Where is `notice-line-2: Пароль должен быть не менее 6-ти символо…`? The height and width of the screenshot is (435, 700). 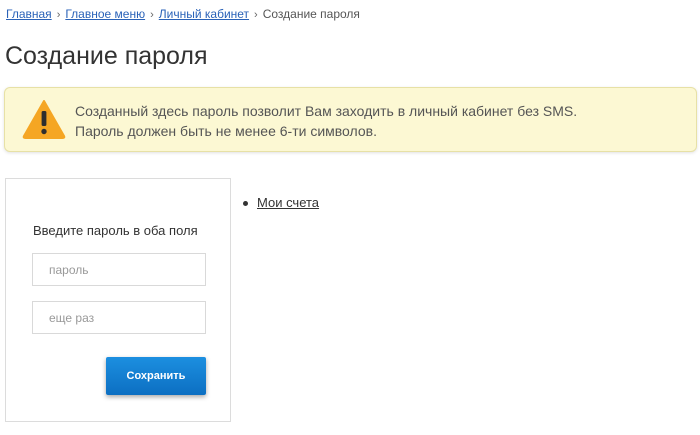 notice-line-2: Пароль должен быть не менее 6-ти символо… is located at coordinates (226, 131).